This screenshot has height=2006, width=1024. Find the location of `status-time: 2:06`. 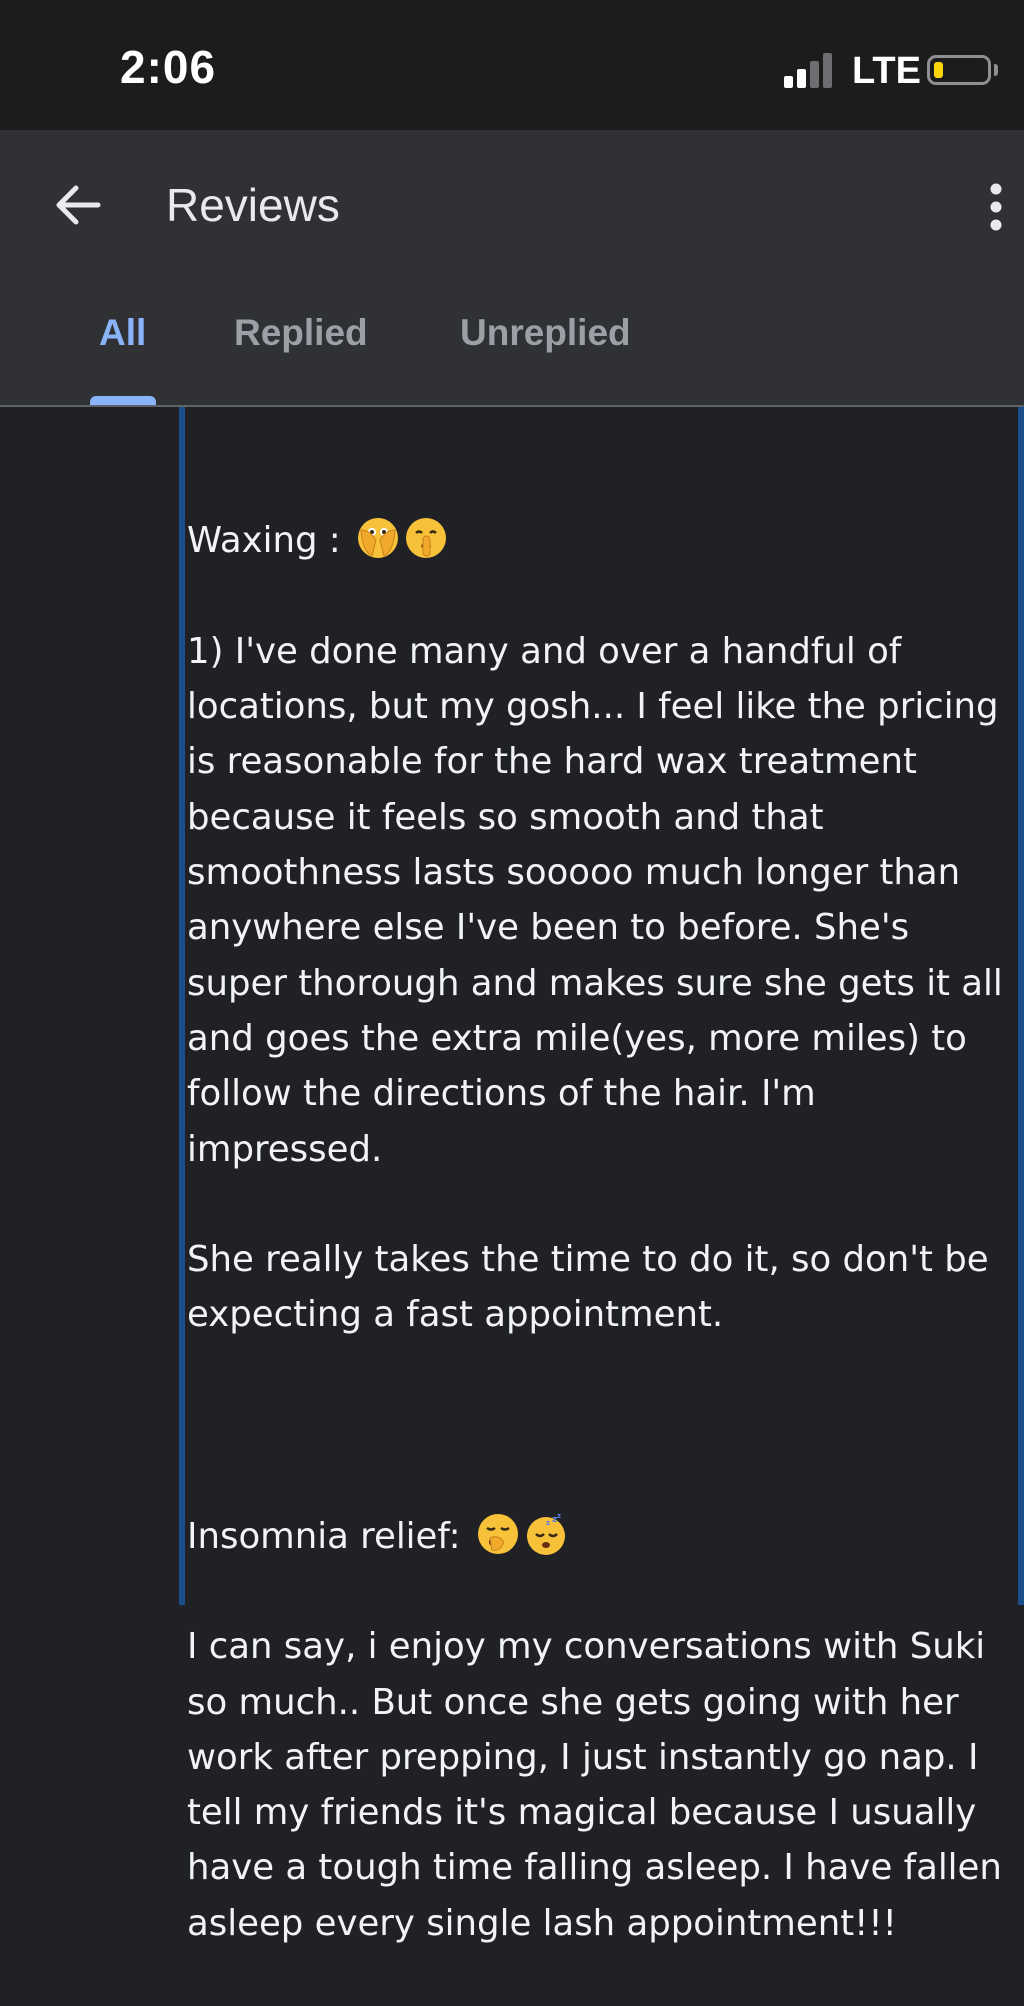

status-time: 2:06 is located at coordinates (168, 67).